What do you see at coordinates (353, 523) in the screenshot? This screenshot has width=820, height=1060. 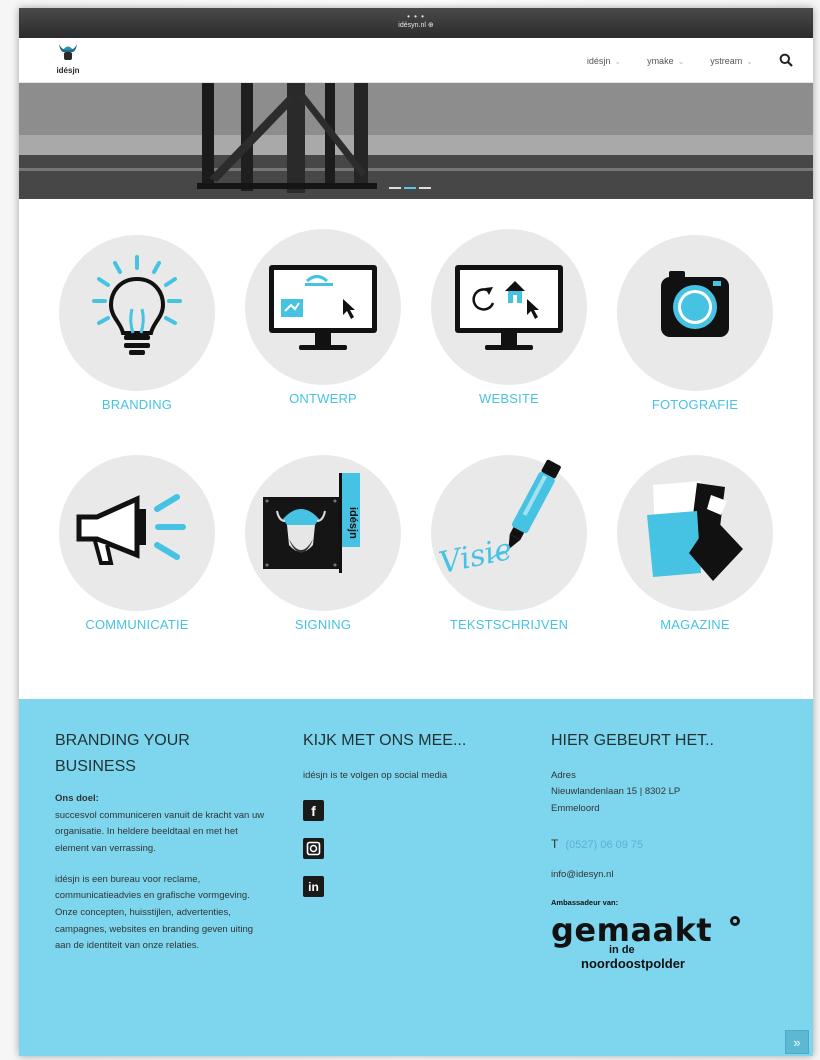 I see `flag-text: idésjn` at bounding box center [353, 523].